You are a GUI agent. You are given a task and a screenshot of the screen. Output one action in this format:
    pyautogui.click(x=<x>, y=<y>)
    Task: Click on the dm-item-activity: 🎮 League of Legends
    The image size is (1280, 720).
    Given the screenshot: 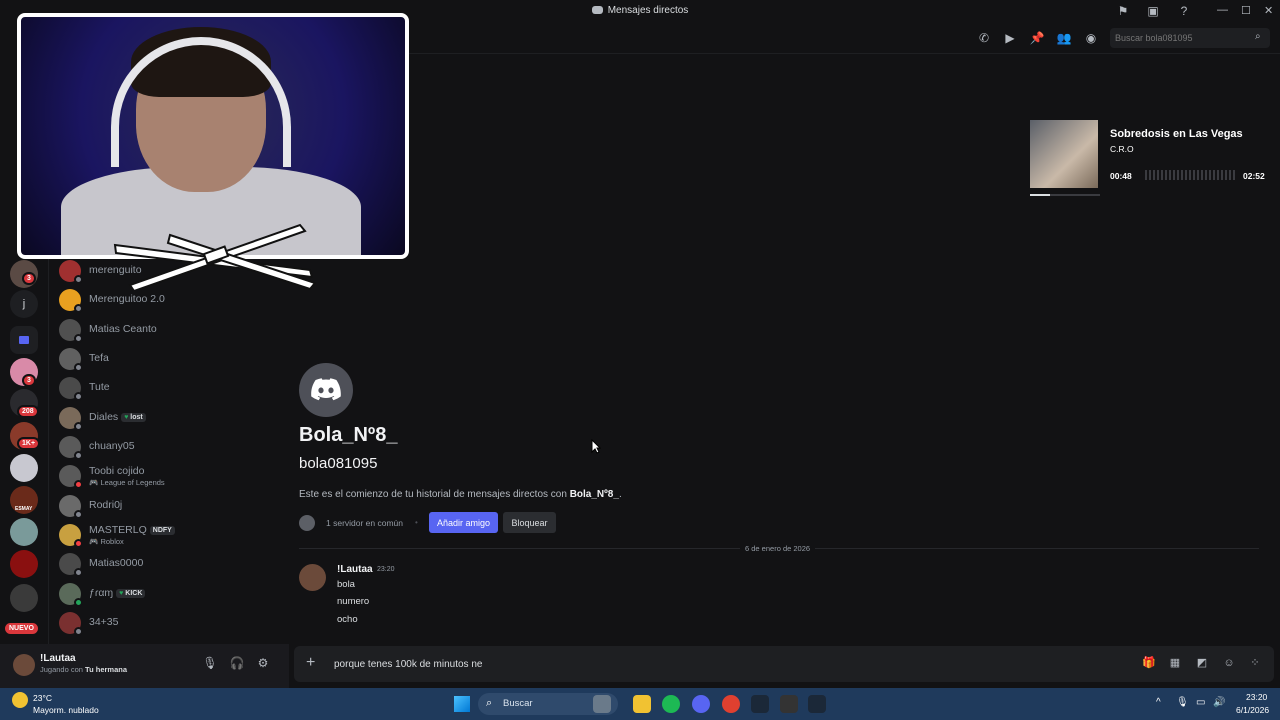 What is the action you would take?
    pyautogui.click(x=127, y=482)
    